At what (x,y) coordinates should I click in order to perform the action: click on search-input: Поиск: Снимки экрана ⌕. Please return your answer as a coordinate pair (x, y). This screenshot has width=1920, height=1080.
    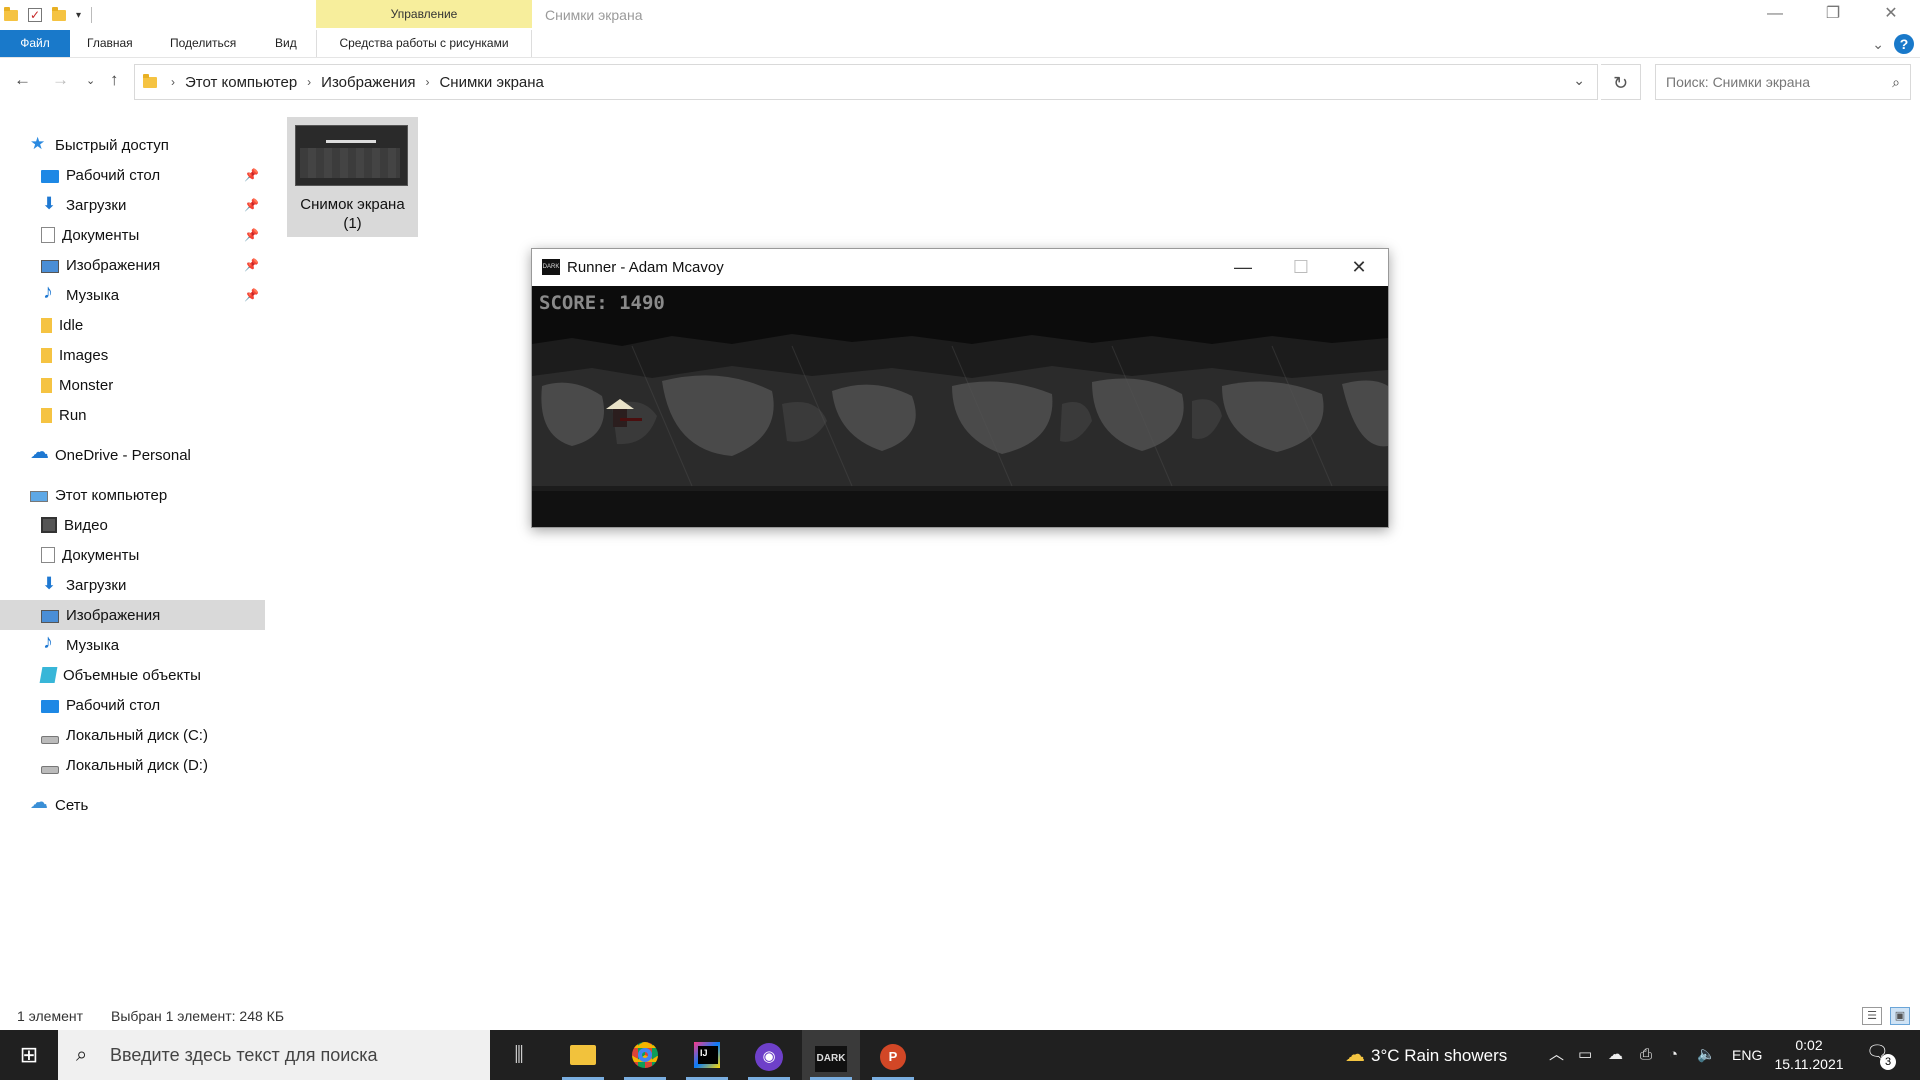
    Looking at the image, I should click on (1783, 82).